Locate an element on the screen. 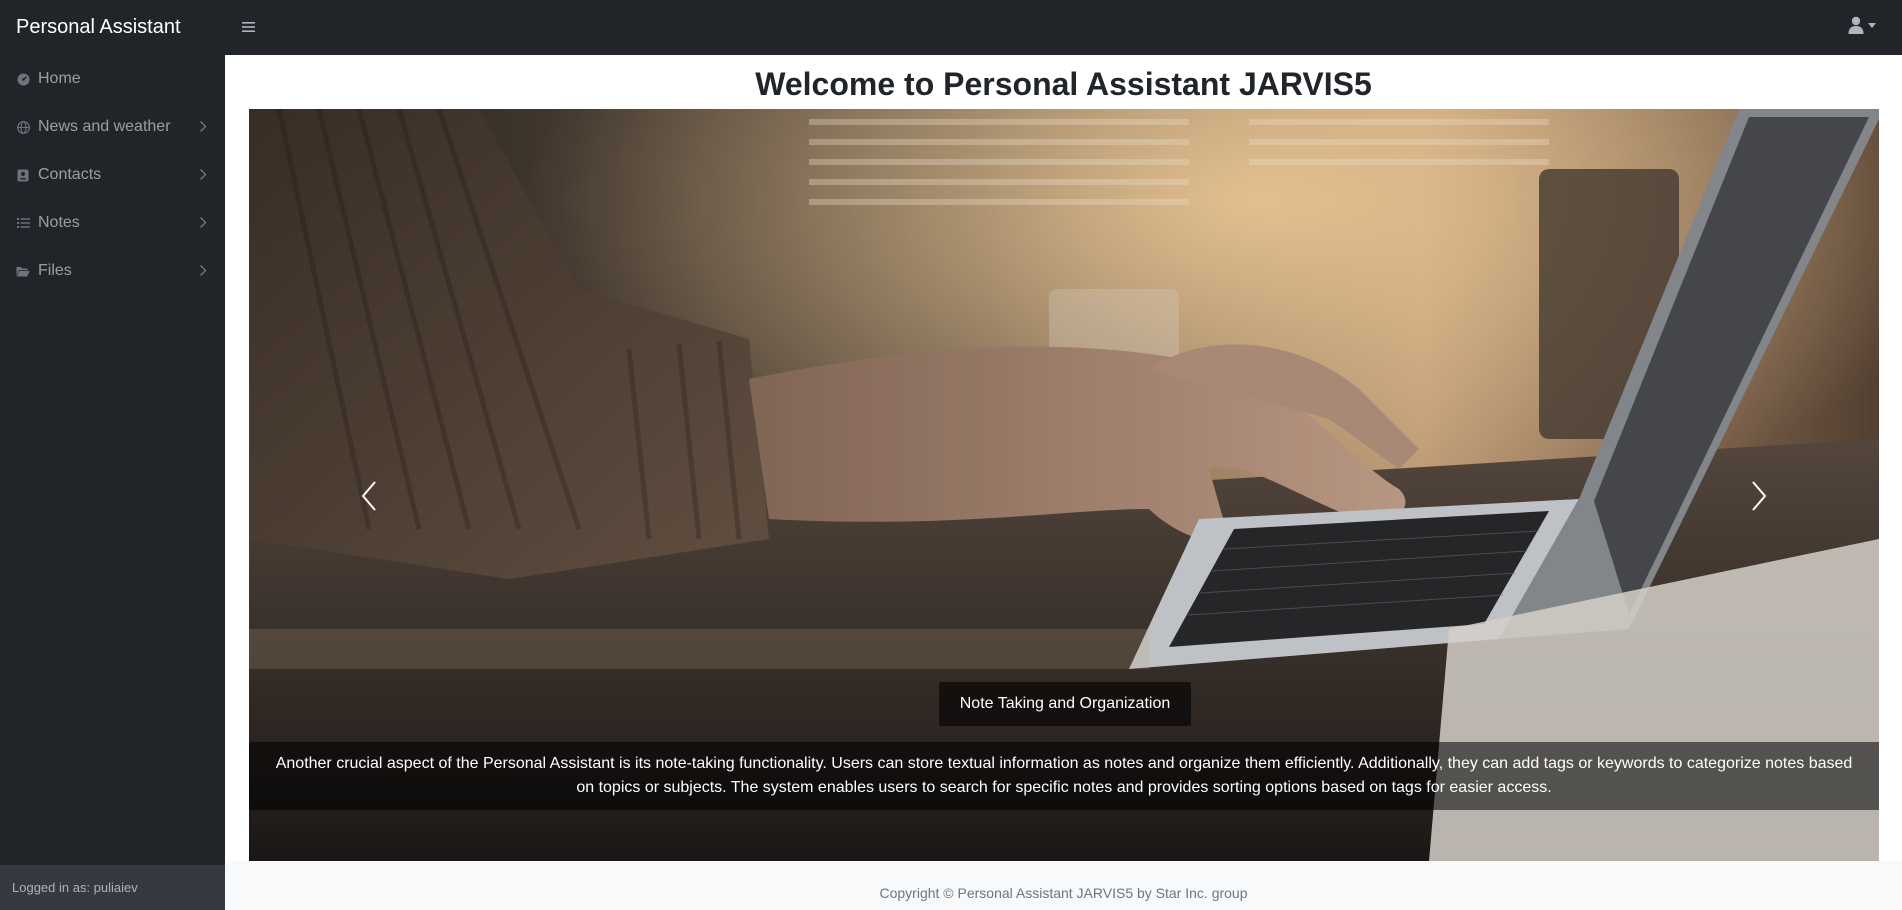  address-book-icon is located at coordinates (23, 175).